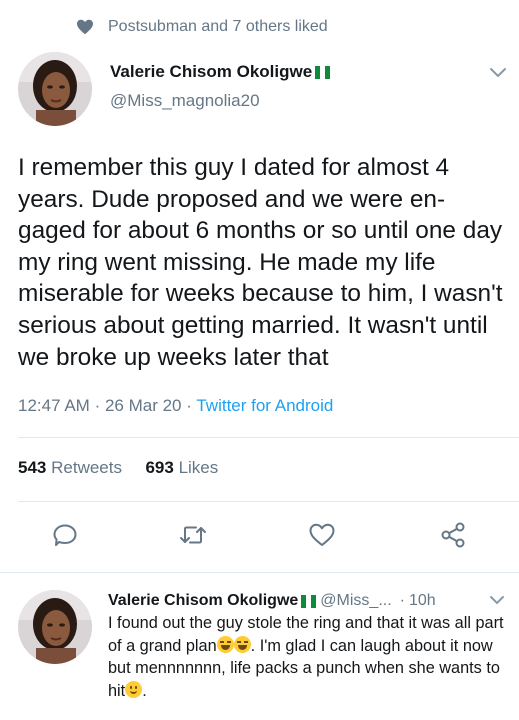 This screenshot has width=519, height=720. I want to click on tweet-date: 26 Mar 20, so click(143, 405).